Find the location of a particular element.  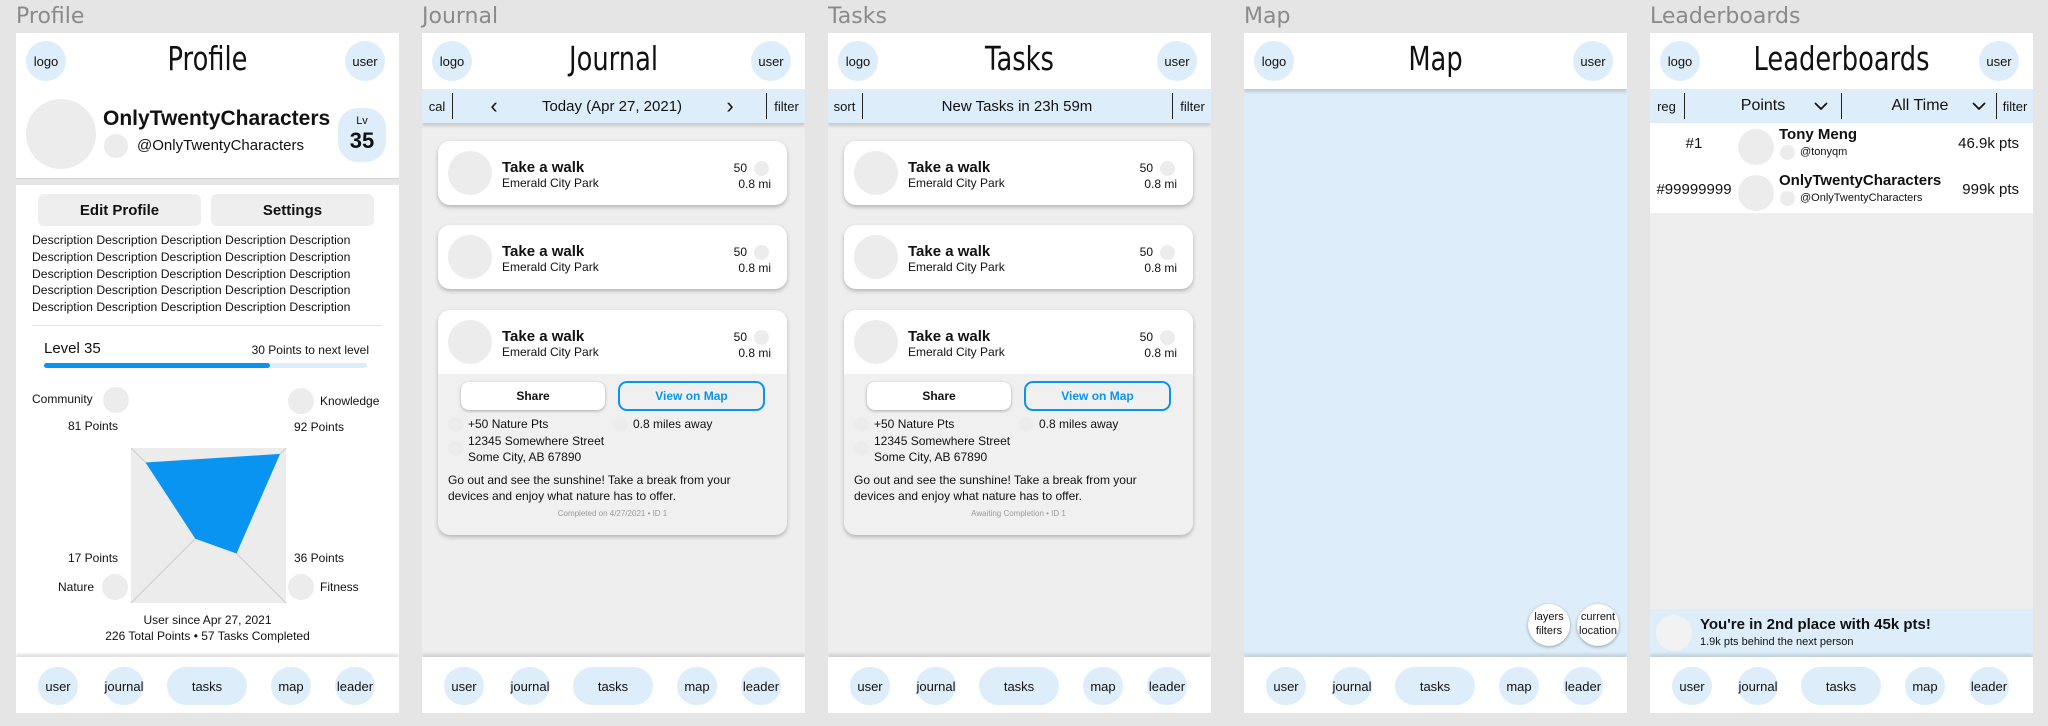

level-badge: Lv 35 is located at coordinates (362, 135).